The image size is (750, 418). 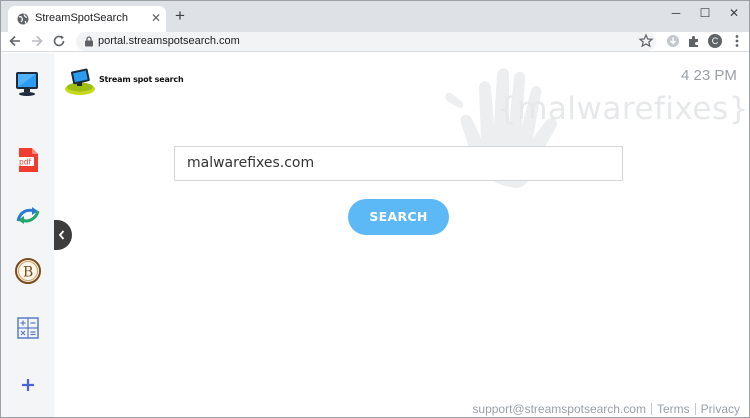 What do you see at coordinates (715, 41) in the screenshot?
I see `profile-avatar: C` at bounding box center [715, 41].